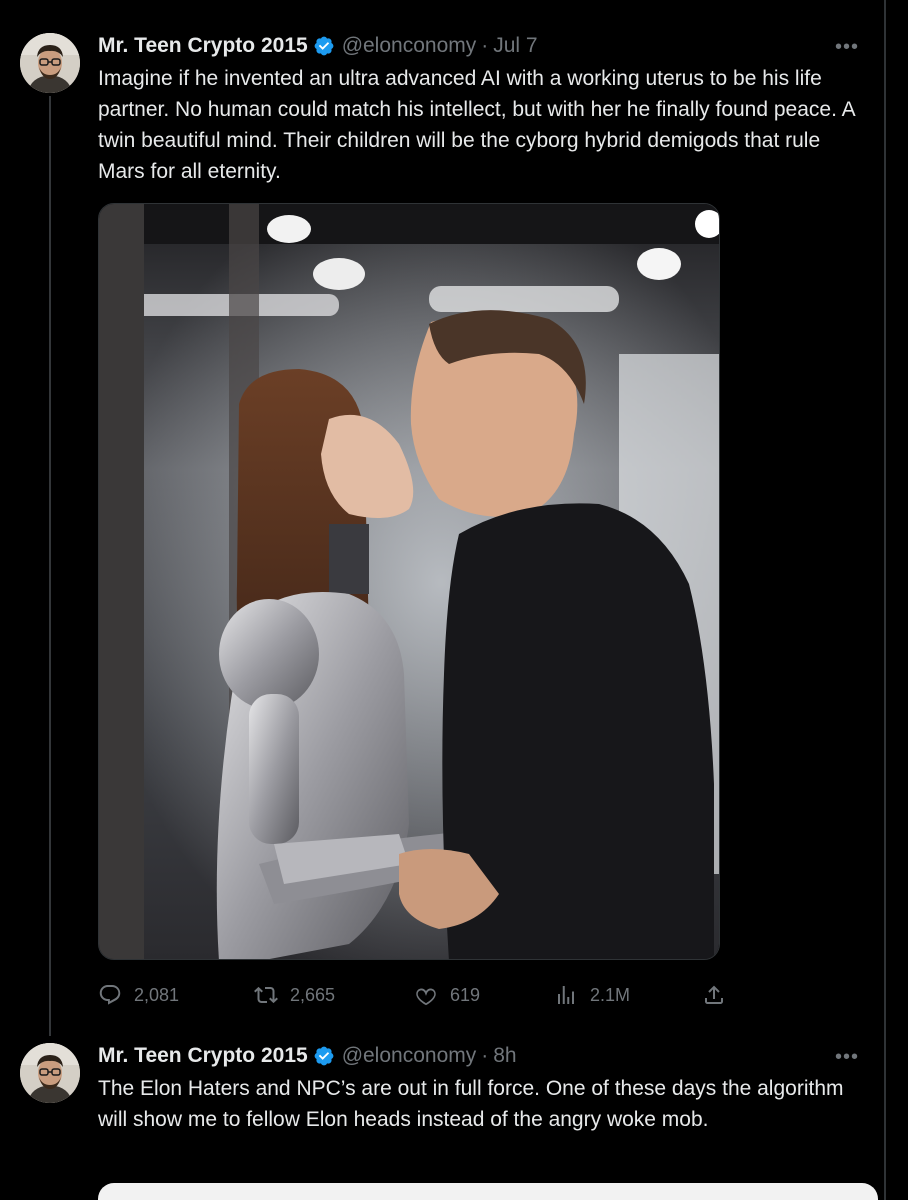 The image size is (908, 1200). I want to click on quoted-card-preview, so click(488, 1191).